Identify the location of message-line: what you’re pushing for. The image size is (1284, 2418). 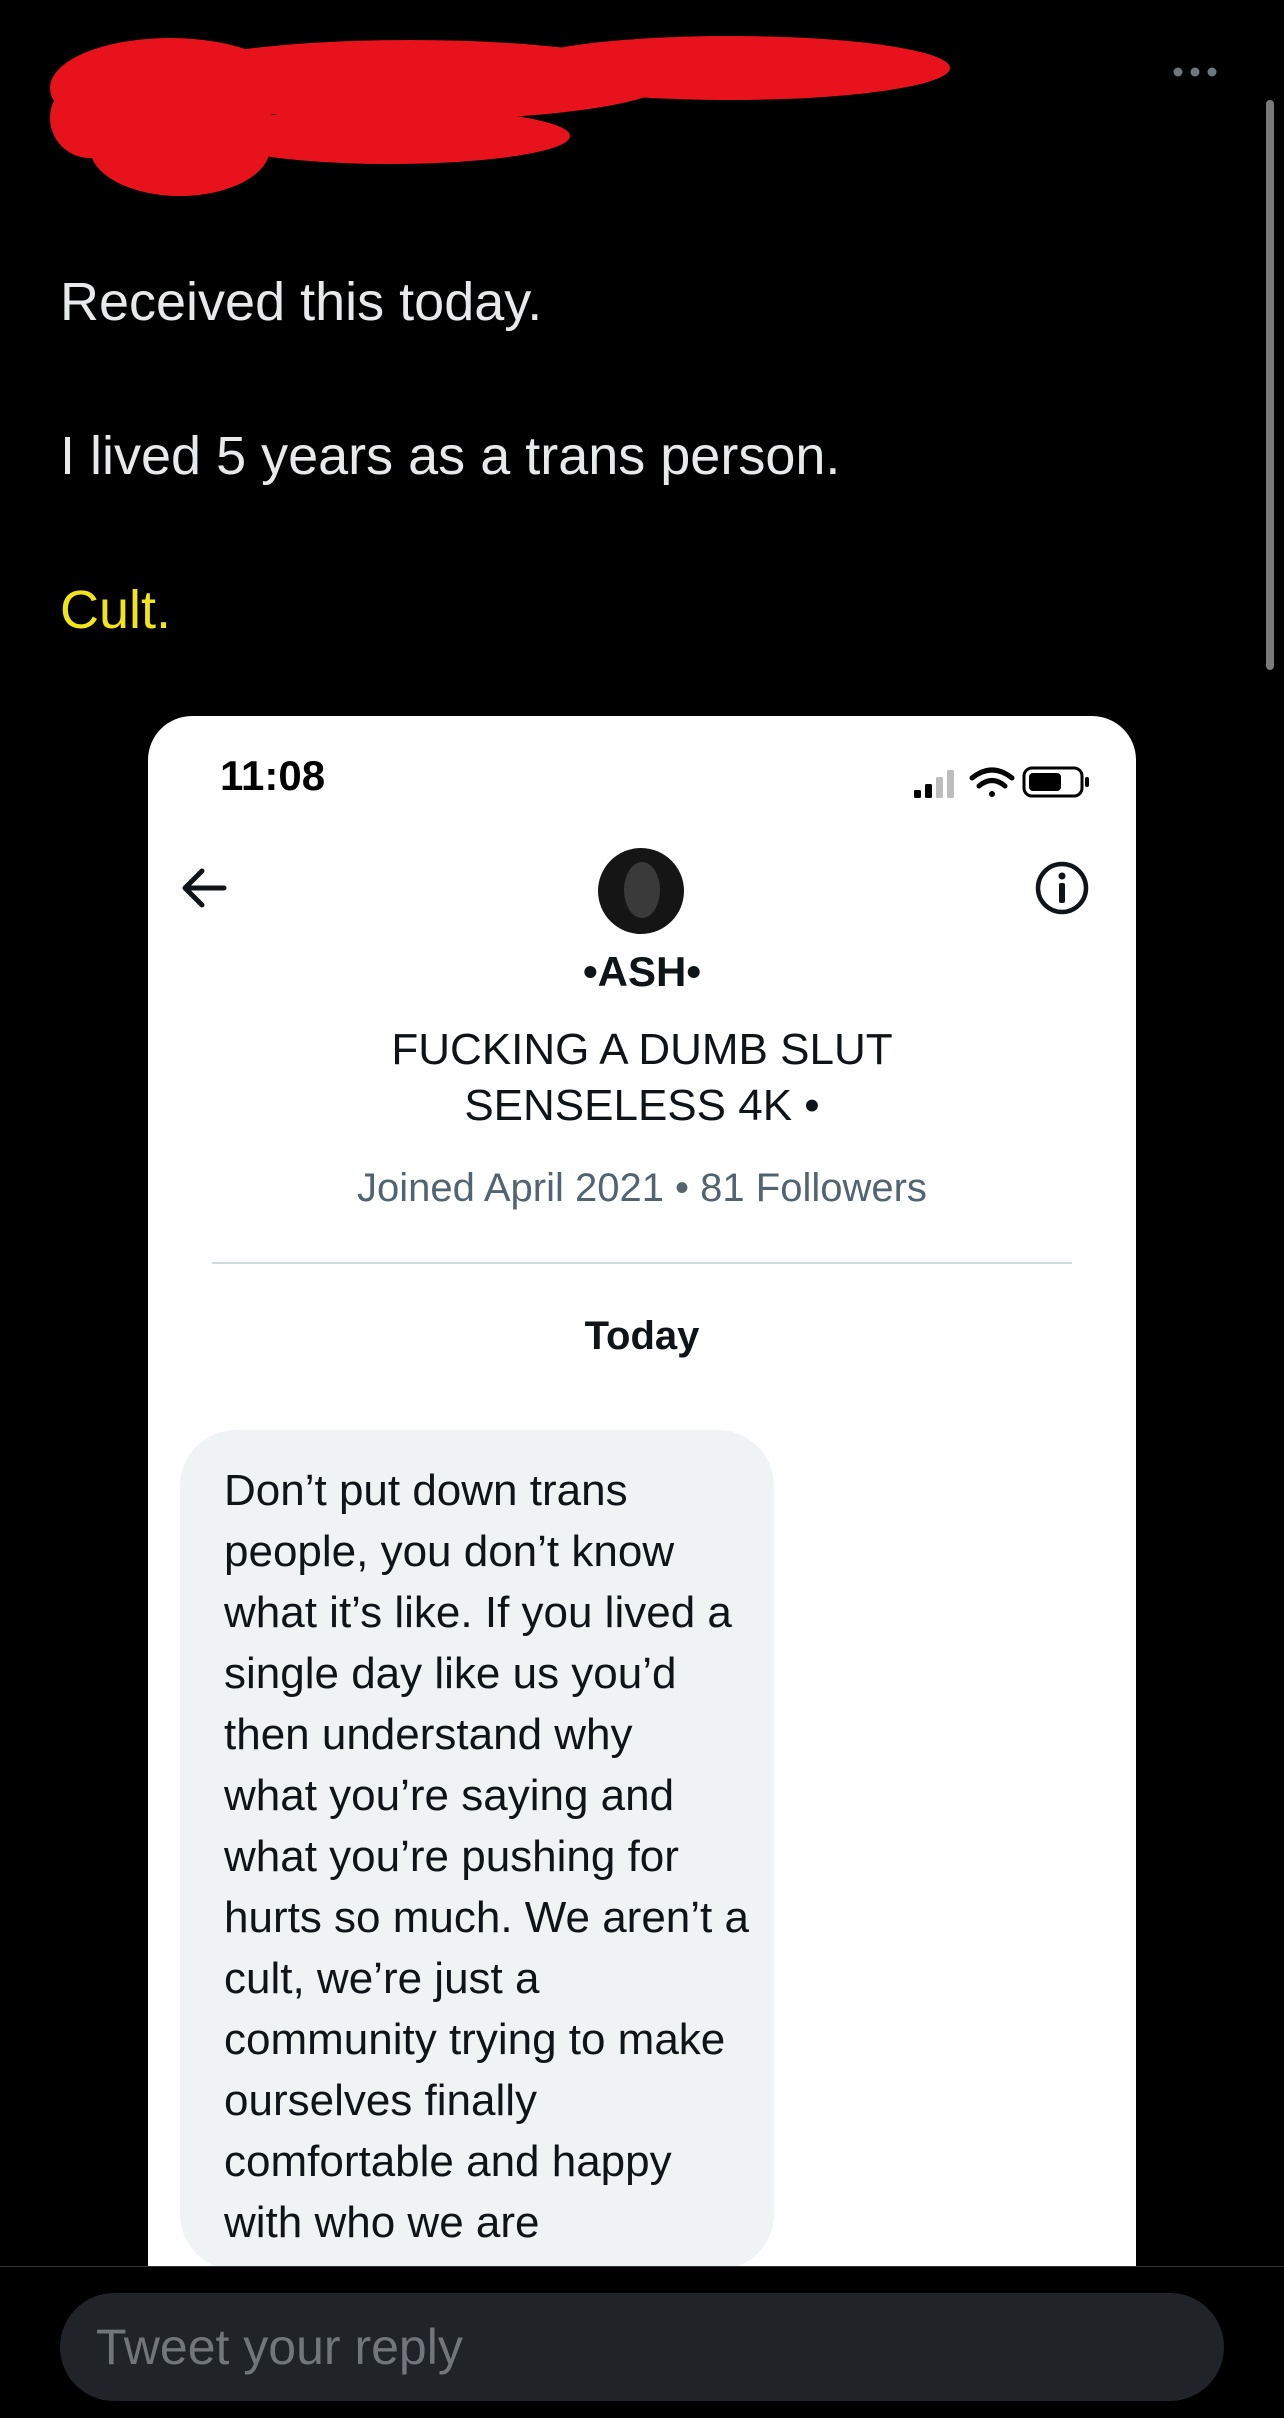
(451, 1856).